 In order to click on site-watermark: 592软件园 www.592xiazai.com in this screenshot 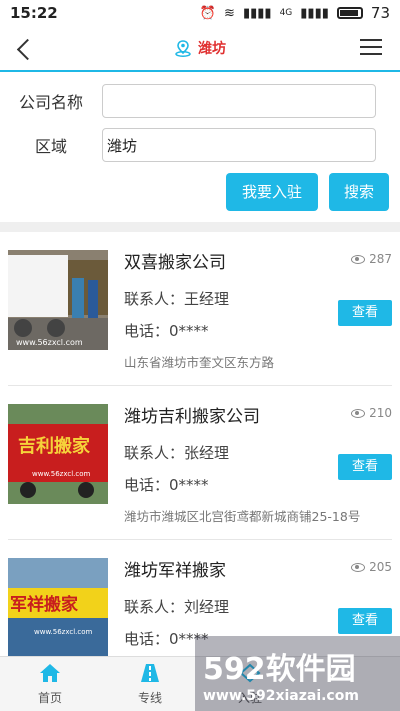, I will do `click(297, 673)`.